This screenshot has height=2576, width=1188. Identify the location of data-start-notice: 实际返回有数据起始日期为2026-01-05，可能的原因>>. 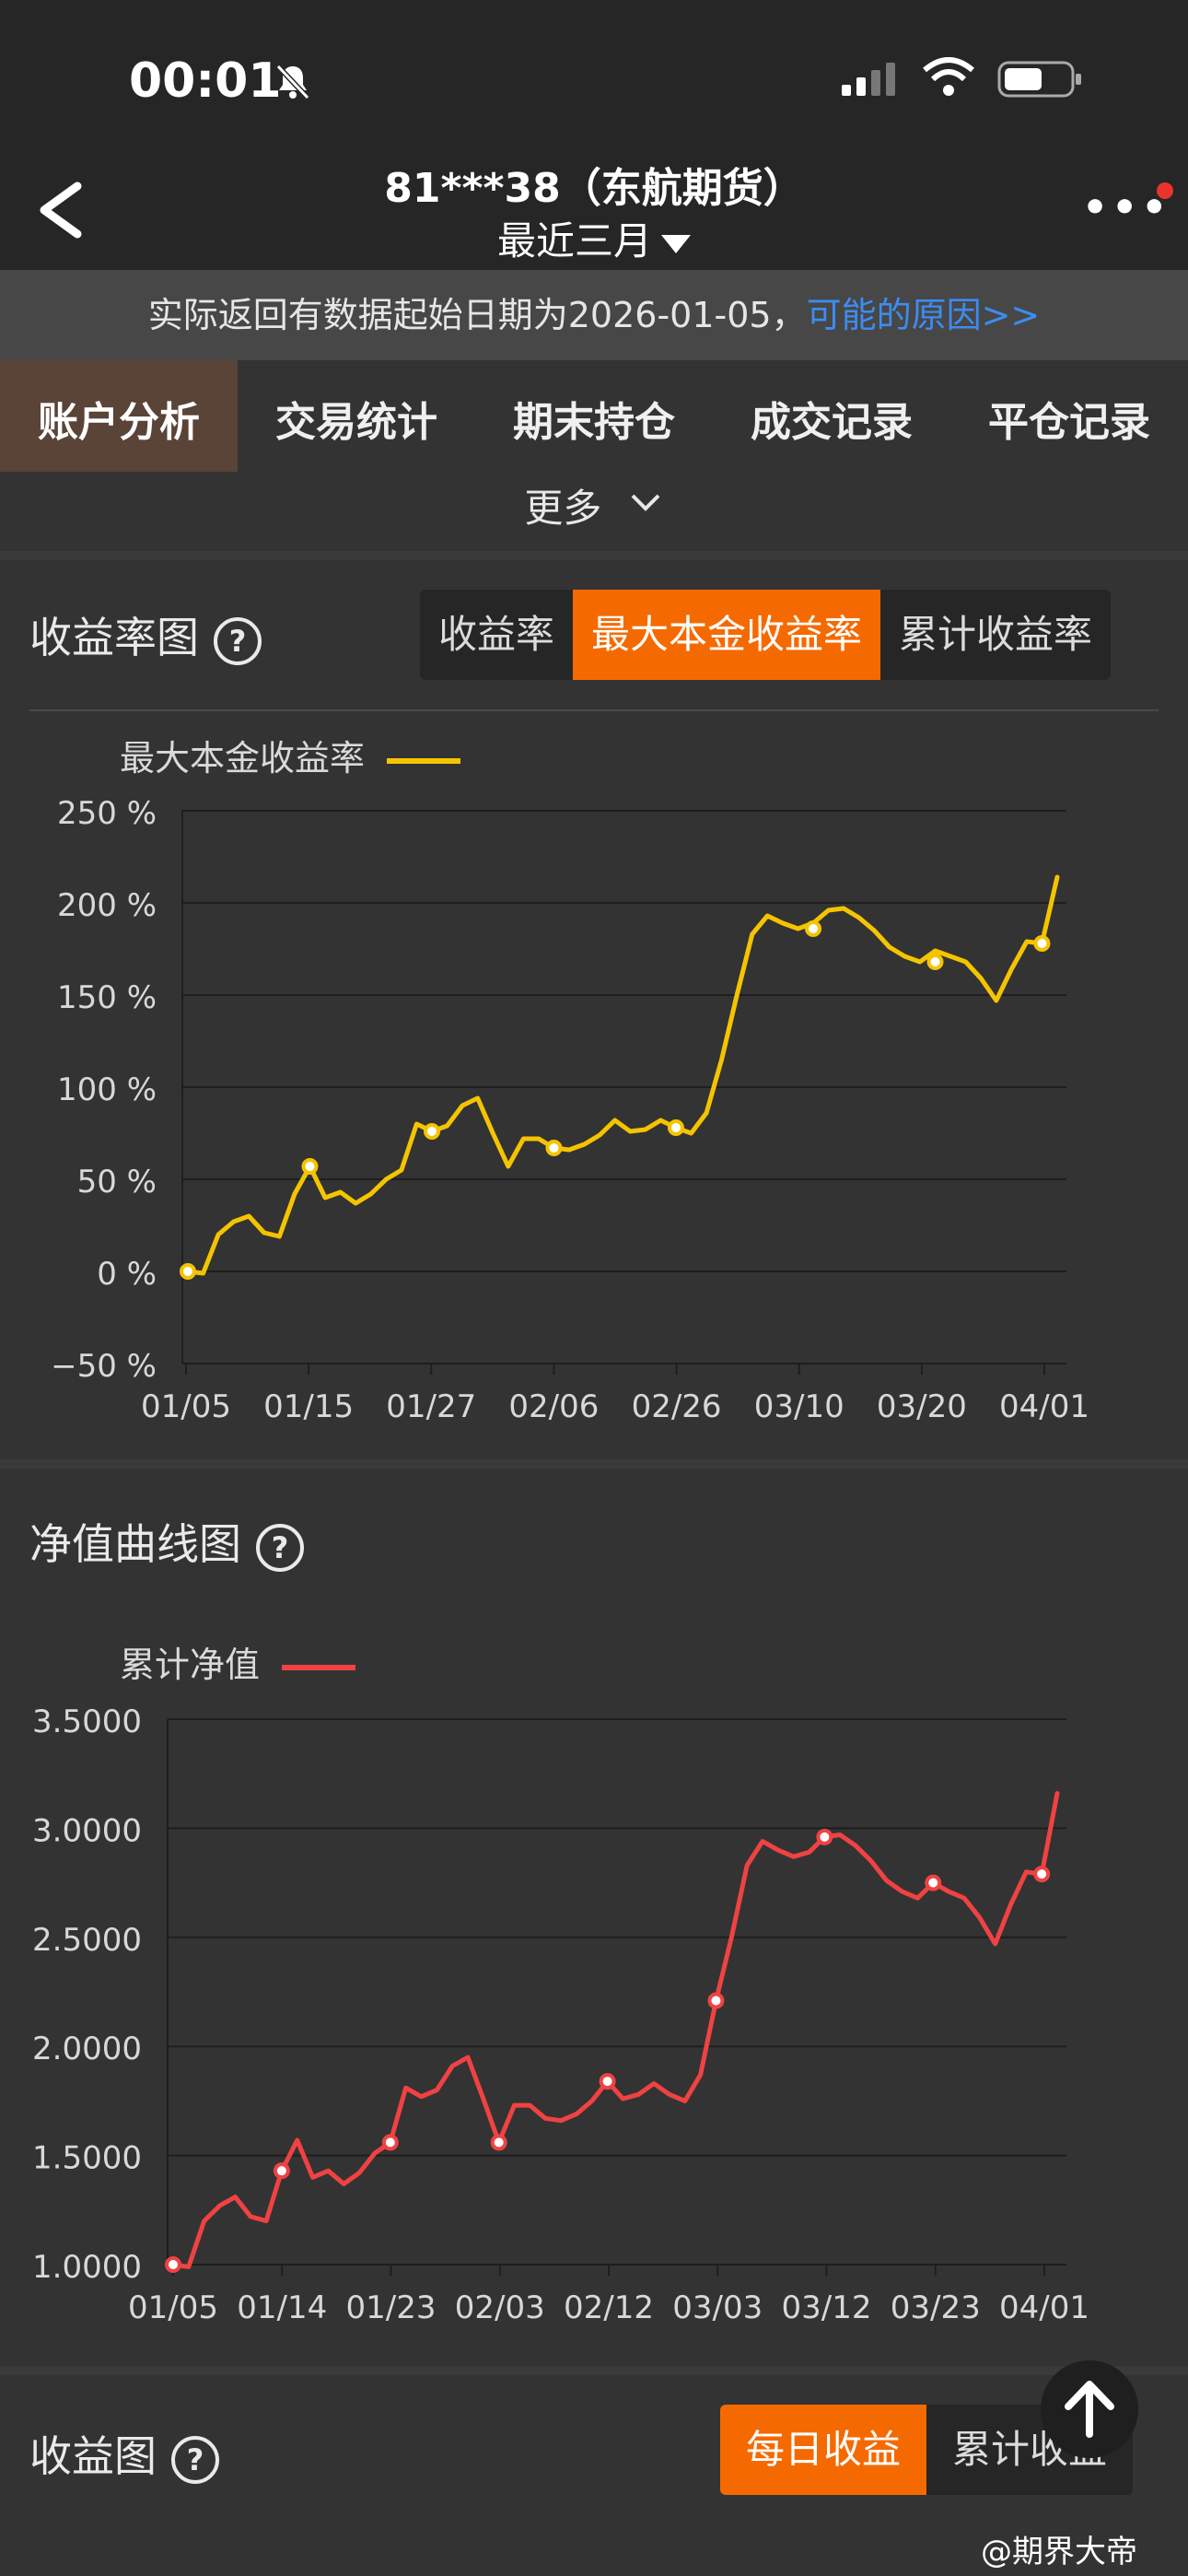
(594, 315).